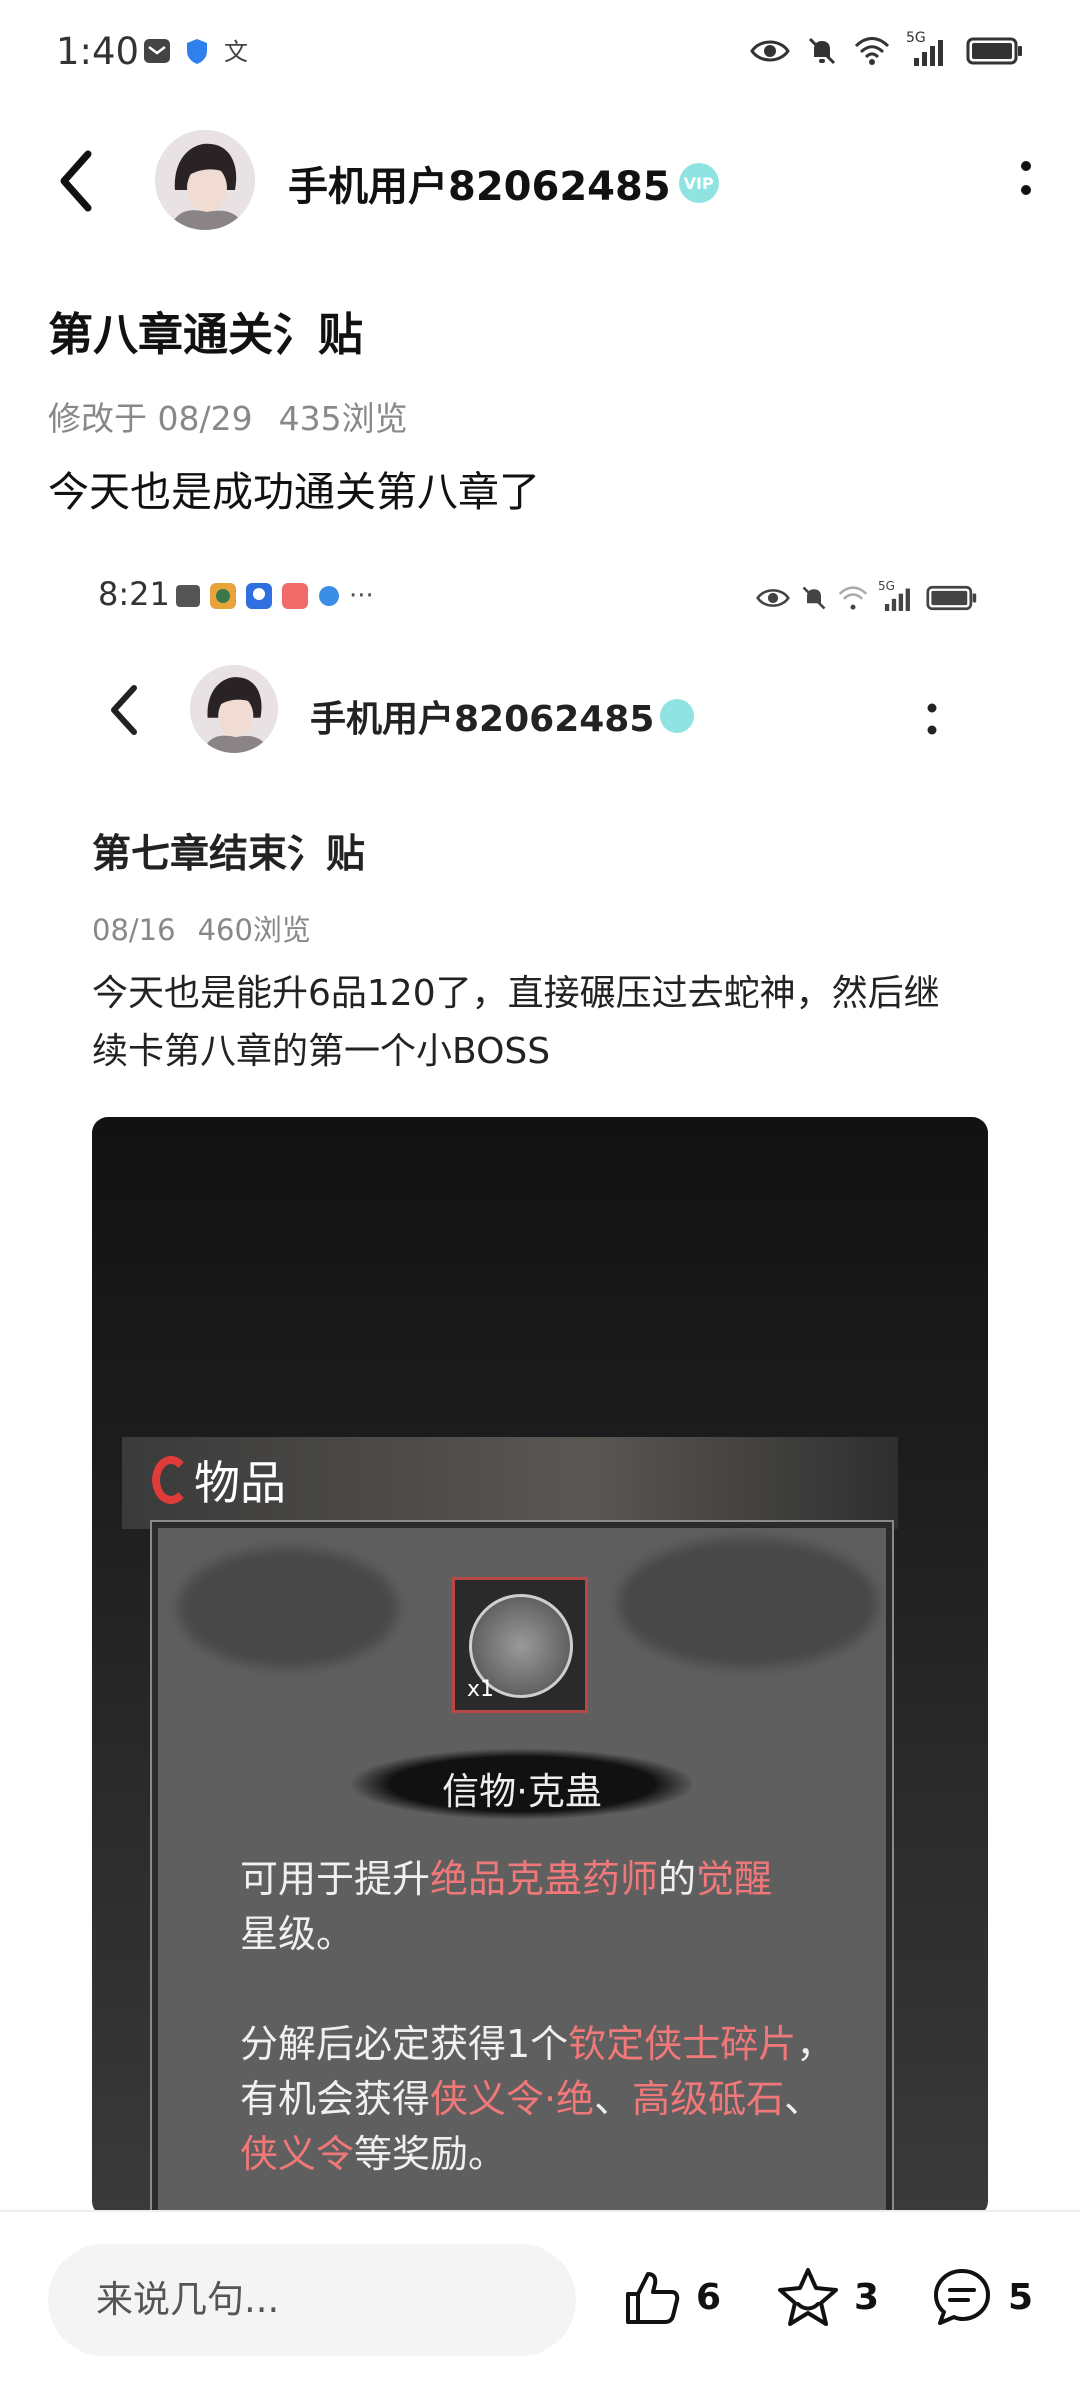  I want to click on status-notification-icons: 文, so click(198, 51).